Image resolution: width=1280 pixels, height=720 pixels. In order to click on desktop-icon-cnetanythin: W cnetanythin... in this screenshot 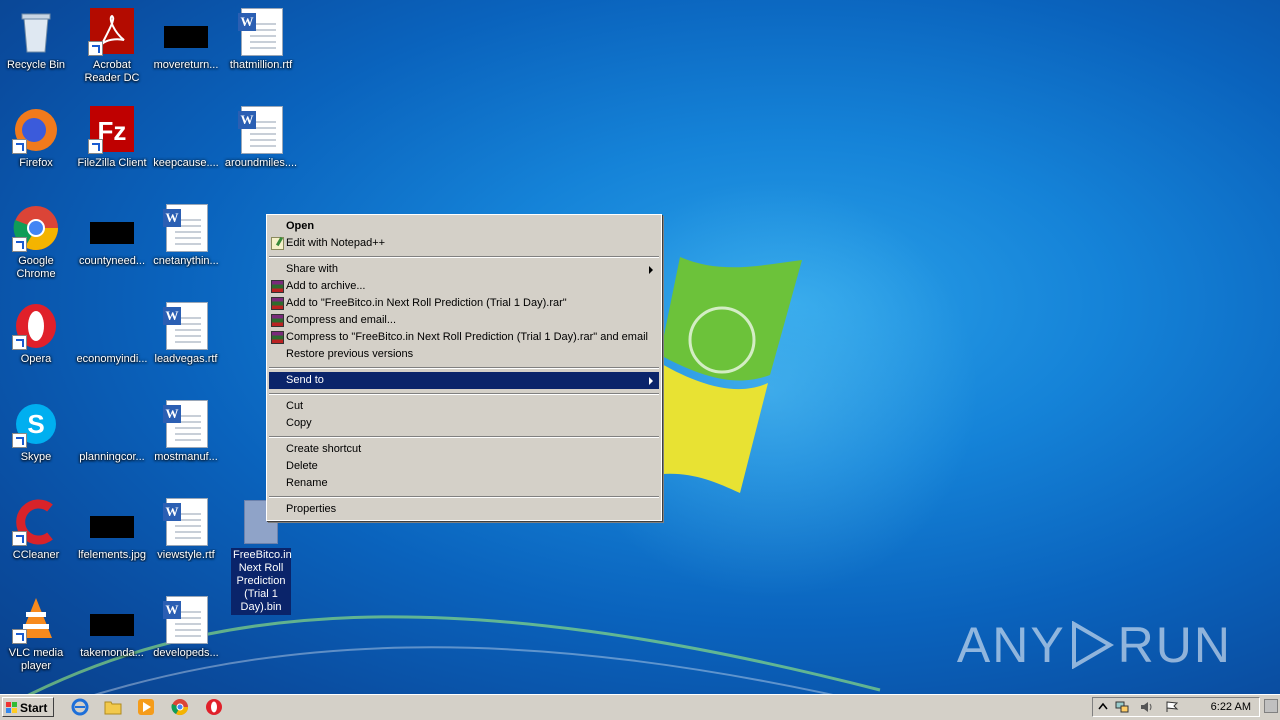, I will do `click(186, 236)`.